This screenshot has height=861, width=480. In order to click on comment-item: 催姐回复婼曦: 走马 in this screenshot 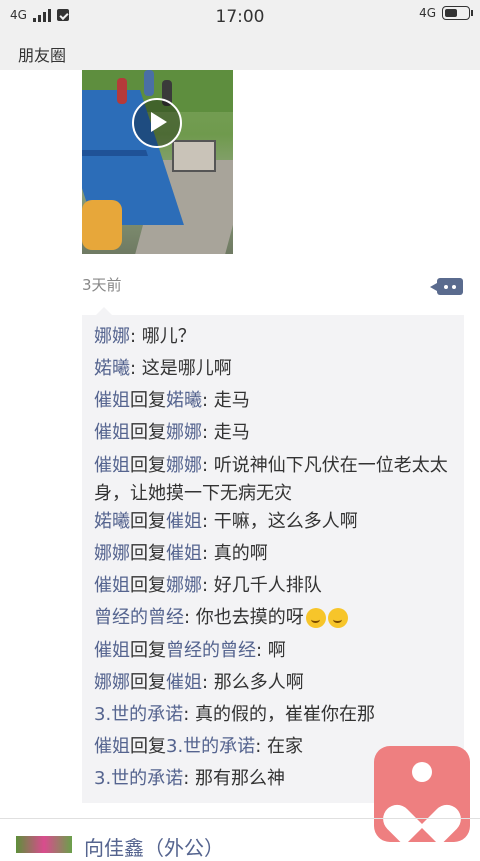, I will do `click(274, 401)`.